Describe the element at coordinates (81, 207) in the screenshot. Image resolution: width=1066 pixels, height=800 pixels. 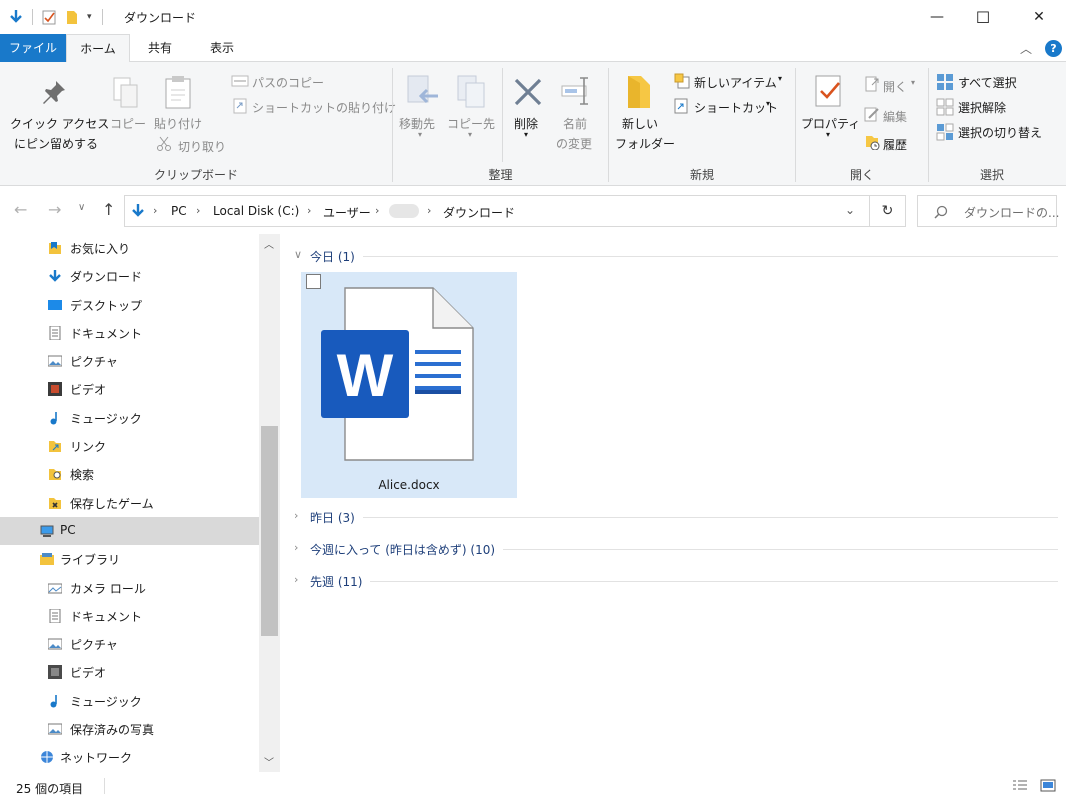
I see `recent-locations-chevron-icon: ∨` at that location.